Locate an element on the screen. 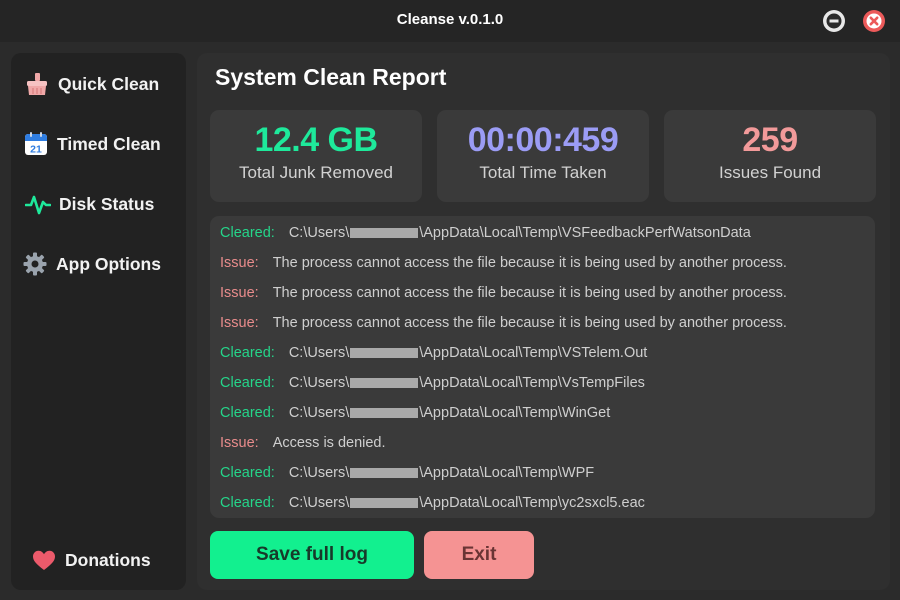  log-entry-message: C:\Users\ \AppData\Local\Temp\WPF is located at coordinates (441, 473).